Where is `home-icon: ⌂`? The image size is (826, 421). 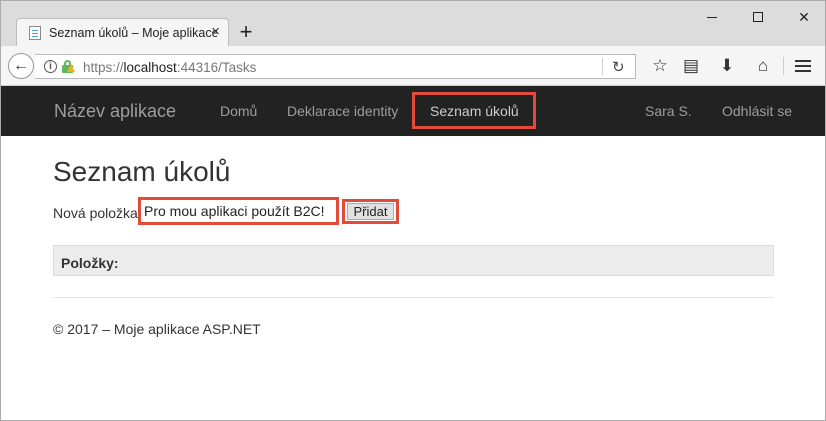 home-icon: ⌂ is located at coordinates (763, 66).